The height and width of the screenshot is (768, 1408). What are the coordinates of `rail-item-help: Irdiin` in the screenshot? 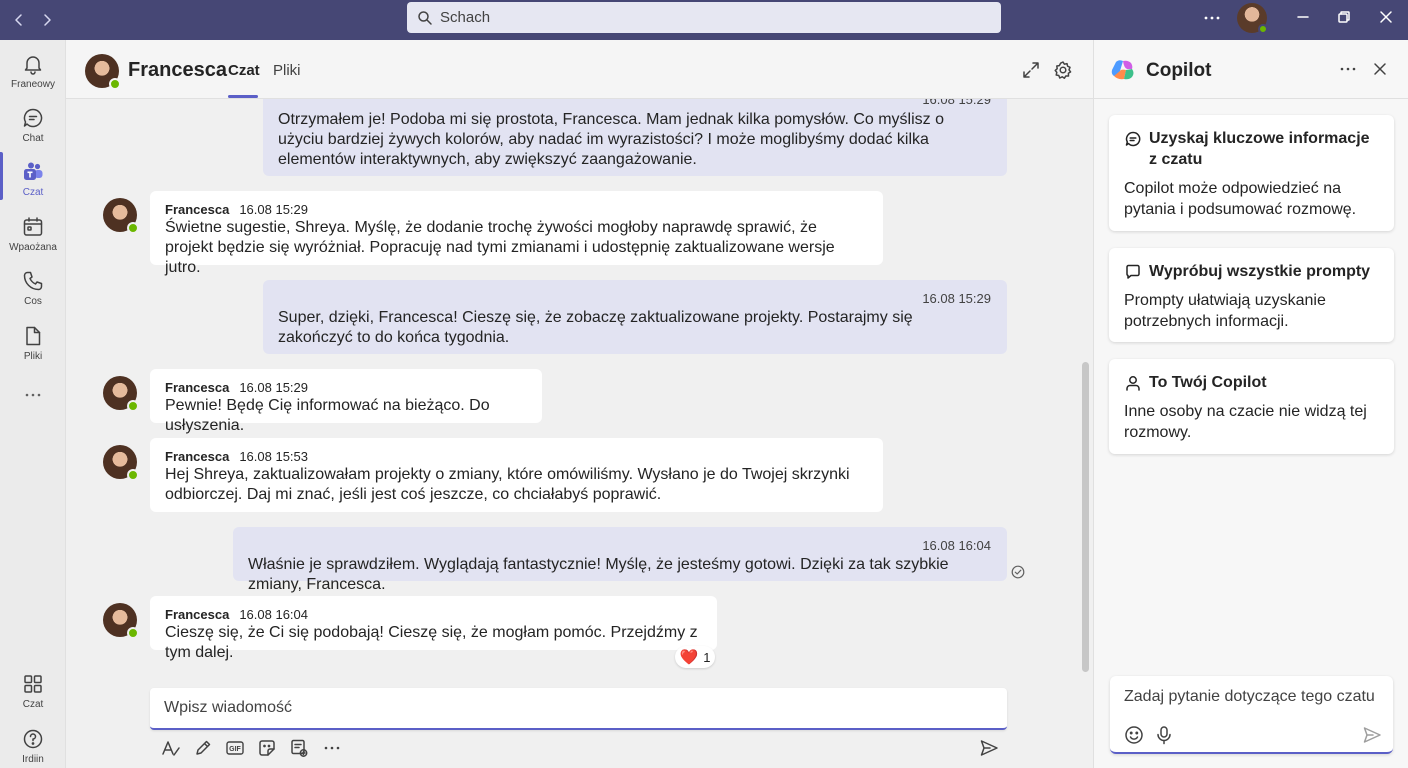 It's located at (33, 746).